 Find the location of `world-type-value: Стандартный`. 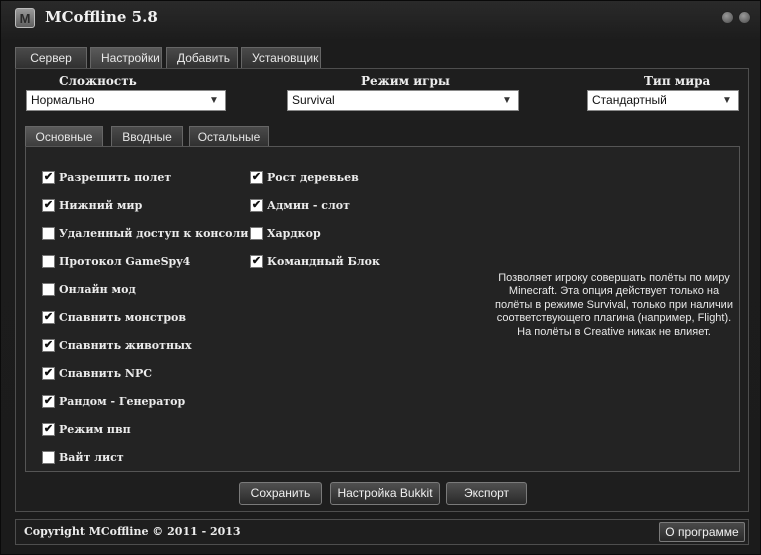

world-type-value: Стандартный is located at coordinates (629, 100).